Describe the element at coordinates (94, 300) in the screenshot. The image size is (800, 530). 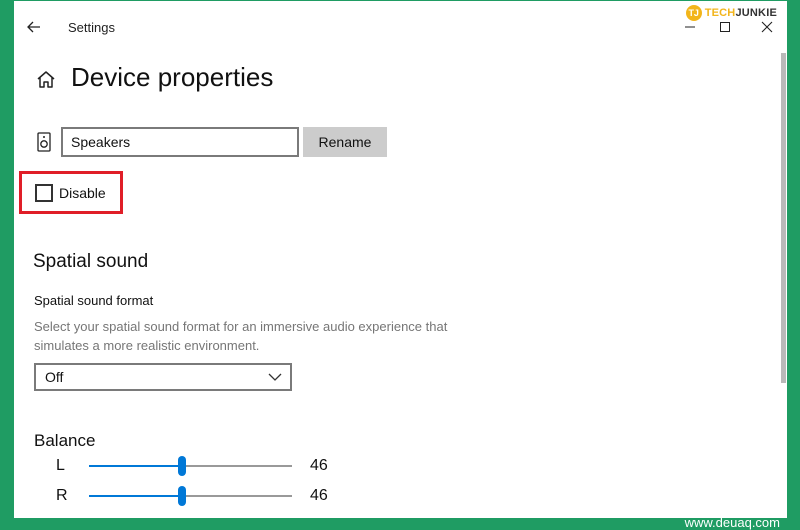
I see `spatial-format-label: Spatial sound format` at that location.